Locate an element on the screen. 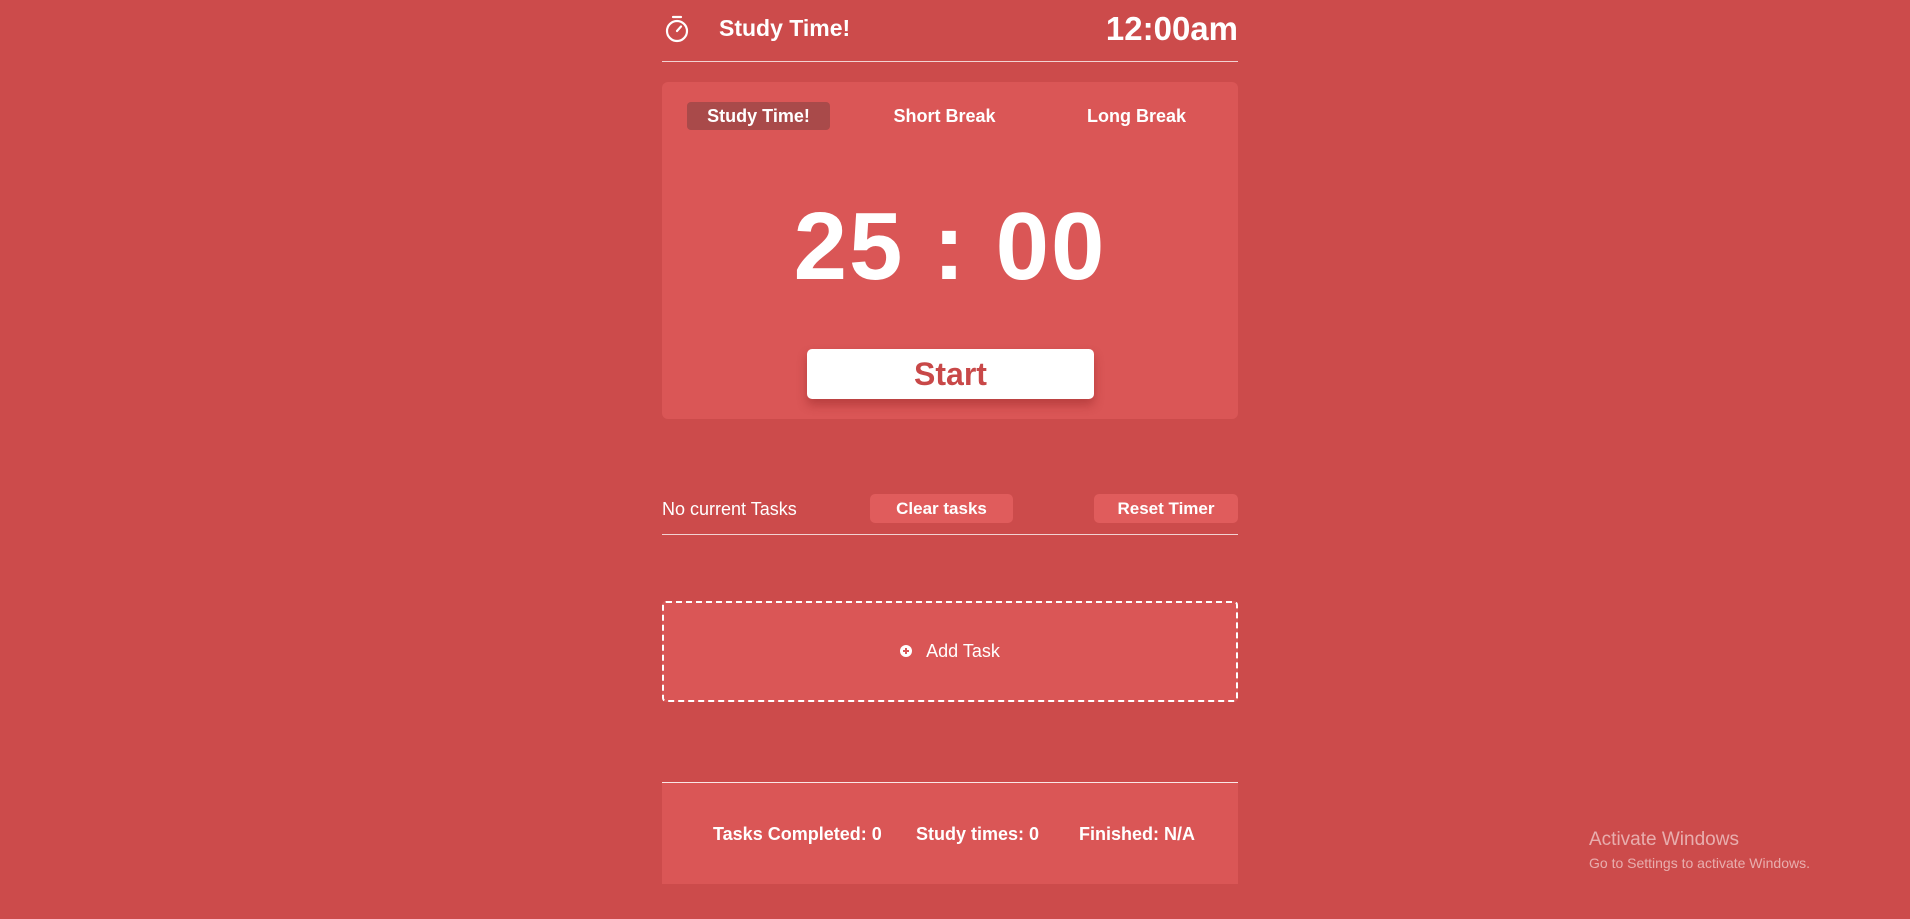 The width and height of the screenshot is (1910, 919). tasks-bar: No current Tasks Clear tasks Reset Timer is located at coordinates (950, 514).